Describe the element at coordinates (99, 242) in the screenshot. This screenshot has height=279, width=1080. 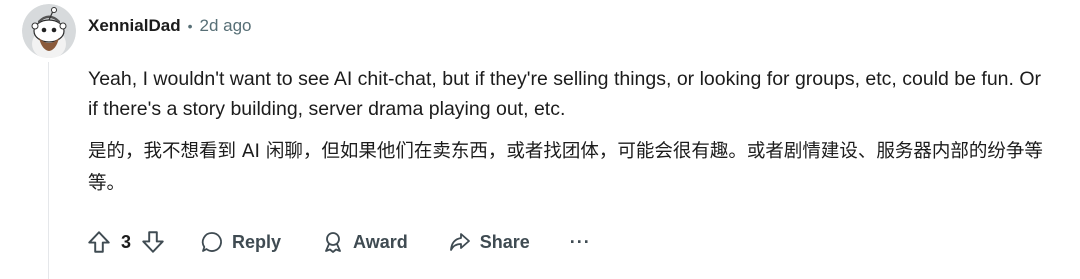
I see `upvote-arrow-icon` at that location.